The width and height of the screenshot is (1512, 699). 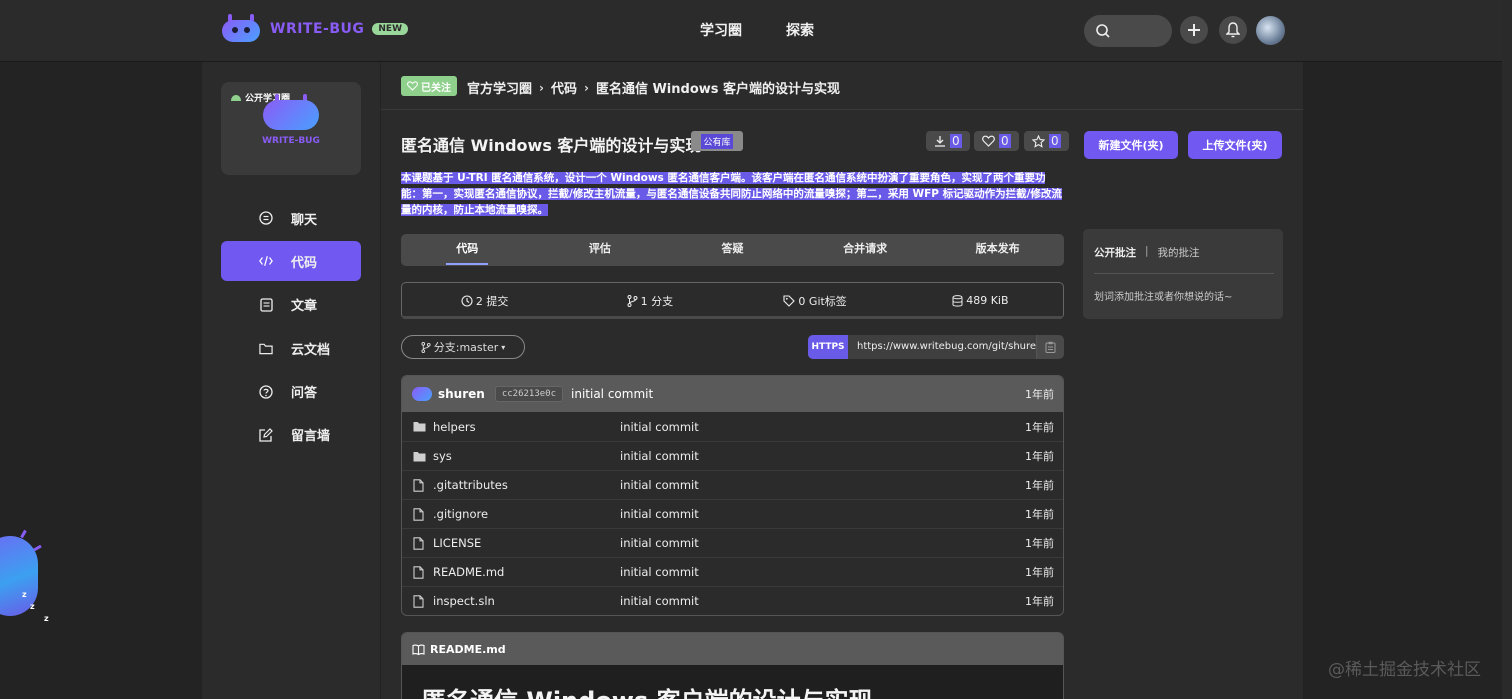 I want to click on file-row: LICENSE initial commit 1年前, so click(x=732, y=542).